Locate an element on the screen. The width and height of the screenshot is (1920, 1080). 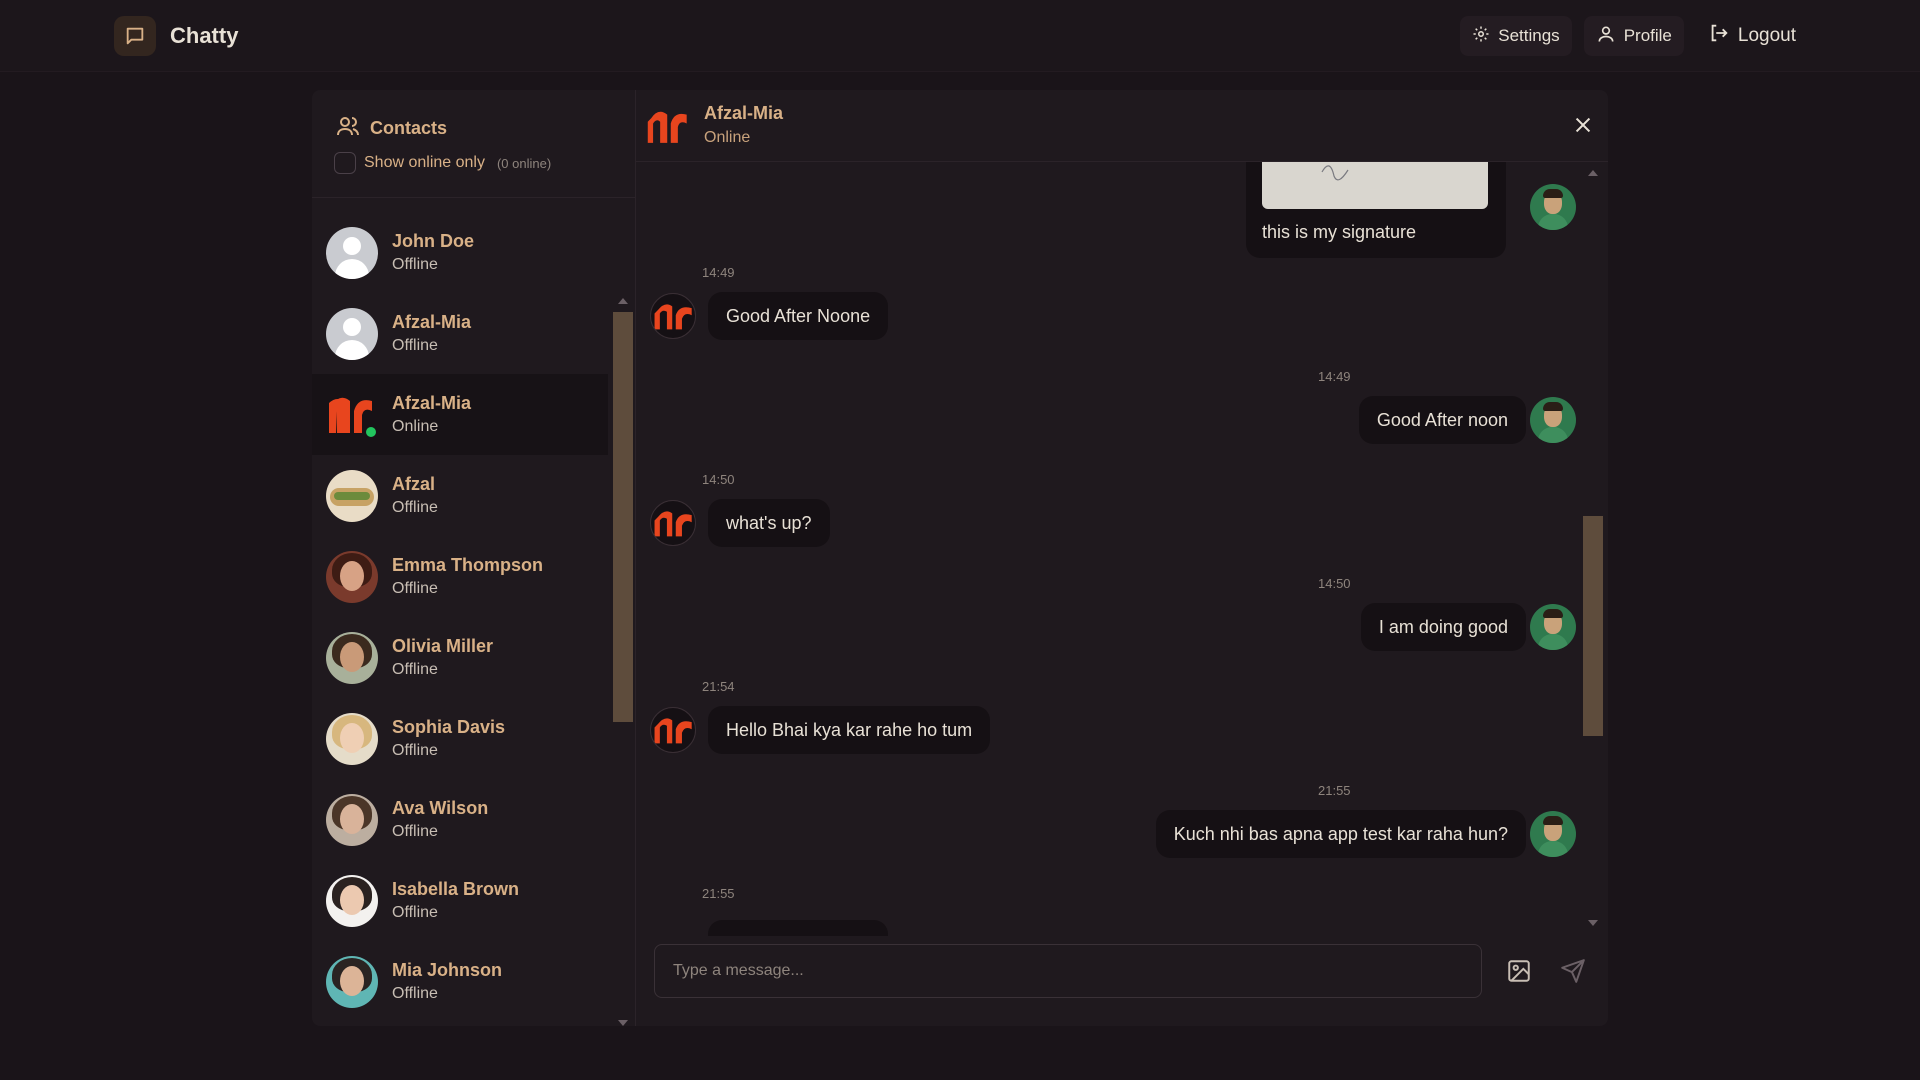
settings-label: Settings is located at coordinates (1529, 35).